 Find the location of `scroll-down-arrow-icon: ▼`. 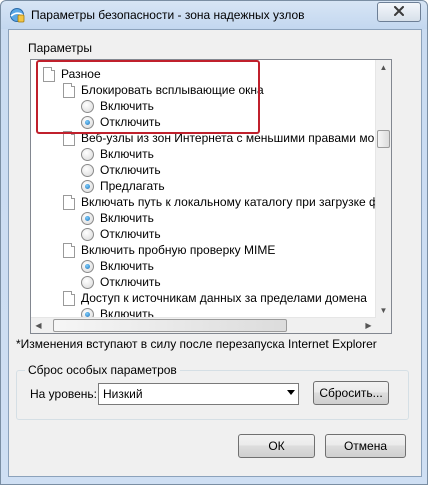

scroll-down-arrow-icon: ▼ is located at coordinates (383, 310).